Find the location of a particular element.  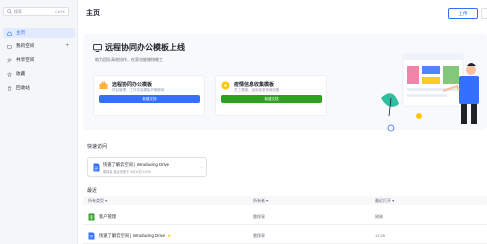

table-header: 所有类型 ▾ 所有者 ▾ 最近打开 ▾ is located at coordinates (285, 200).